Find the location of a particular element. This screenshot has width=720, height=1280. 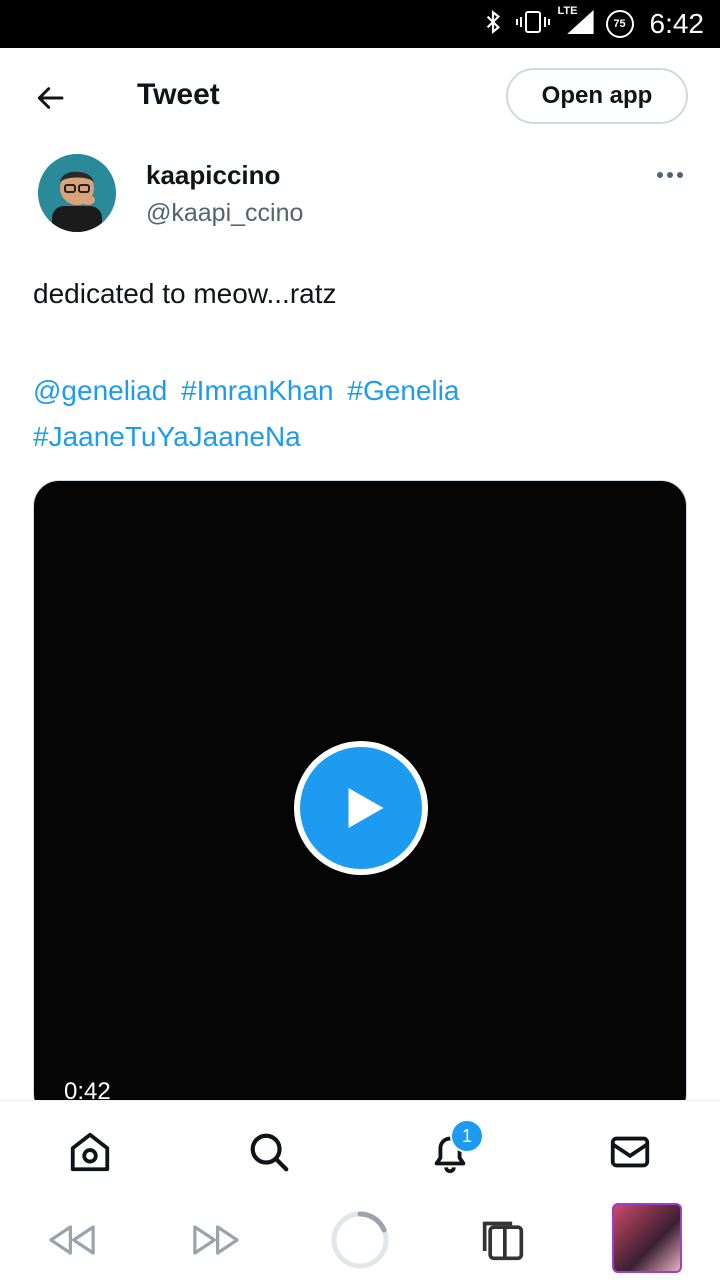

tabs-button is located at coordinates (503, 1240).